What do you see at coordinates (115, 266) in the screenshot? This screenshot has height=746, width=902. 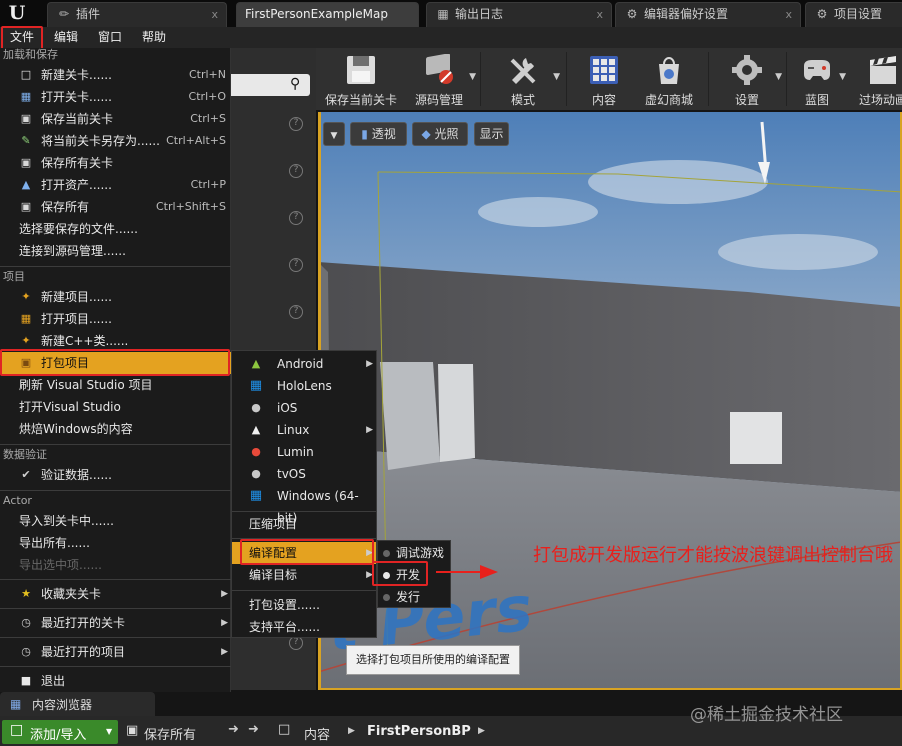 I see `menu-divider` at bounding box center [115, 266].